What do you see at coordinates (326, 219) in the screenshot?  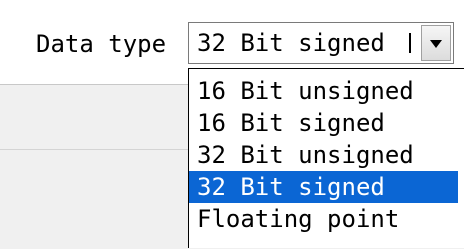 I see `dropdown-option-floating-point: Floating point` at bounding box center [326, 219].